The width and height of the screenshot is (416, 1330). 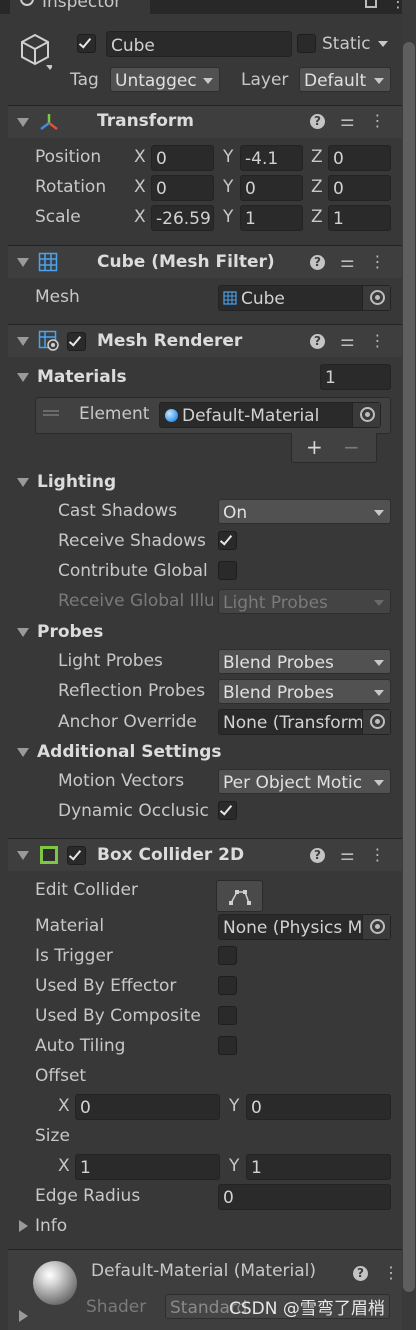 What do you see at coordinates (132, 691) in the screenshot?
I see `reflection-probes-label: Reflection Probes` at bounding box center [132, 691].